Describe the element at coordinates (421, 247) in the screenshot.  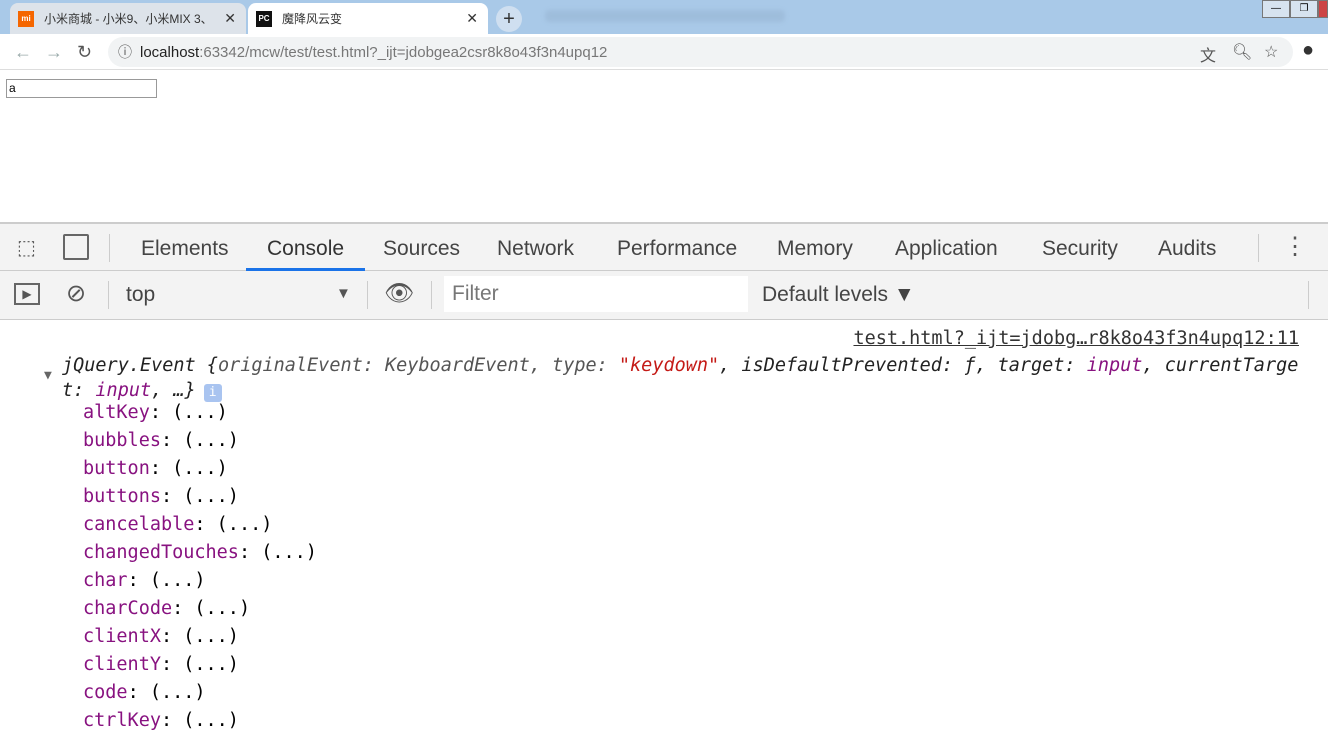
I see `tab-sources: Sources` at that location.